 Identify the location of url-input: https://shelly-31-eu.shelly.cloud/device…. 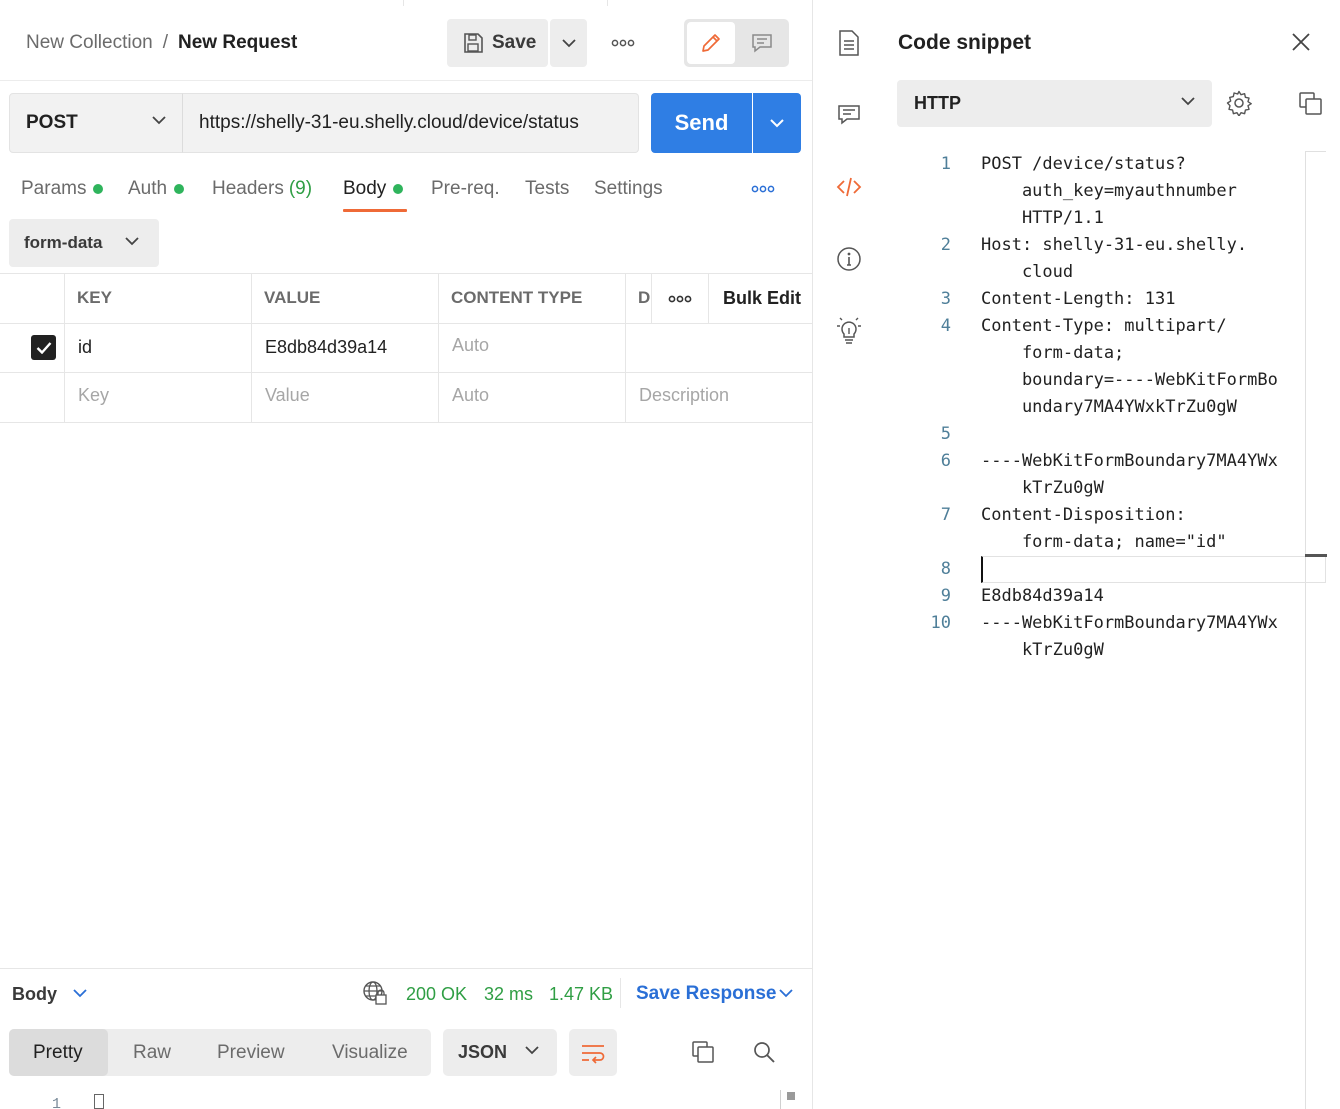
(410, 123).